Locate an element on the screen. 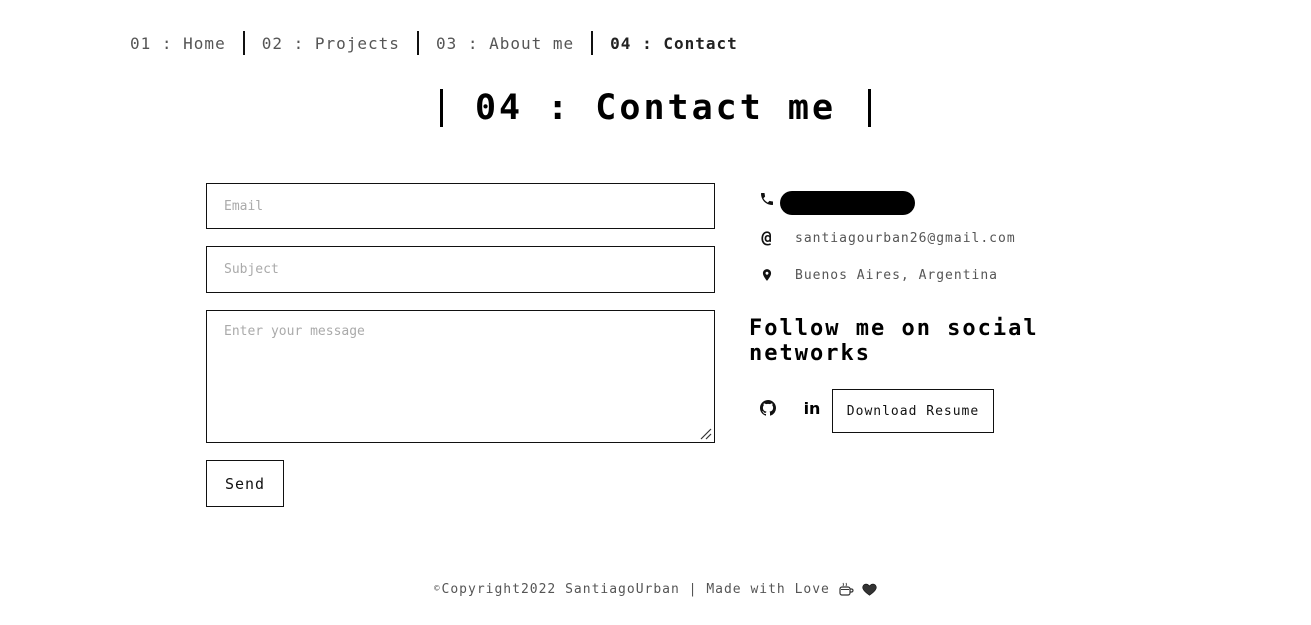  location-row: Buenos Aires, Argentina is located at coordinates (878, 275).